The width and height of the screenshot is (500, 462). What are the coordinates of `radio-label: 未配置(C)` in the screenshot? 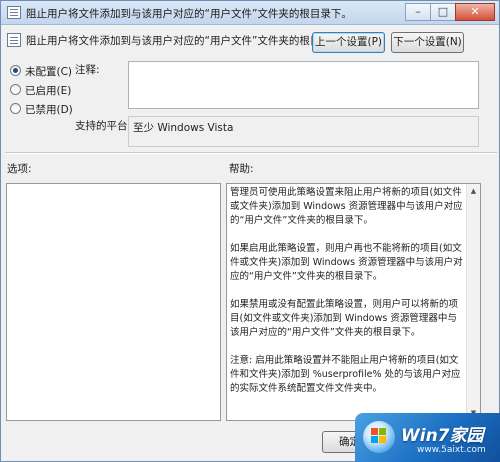 It's located at (49, 72).